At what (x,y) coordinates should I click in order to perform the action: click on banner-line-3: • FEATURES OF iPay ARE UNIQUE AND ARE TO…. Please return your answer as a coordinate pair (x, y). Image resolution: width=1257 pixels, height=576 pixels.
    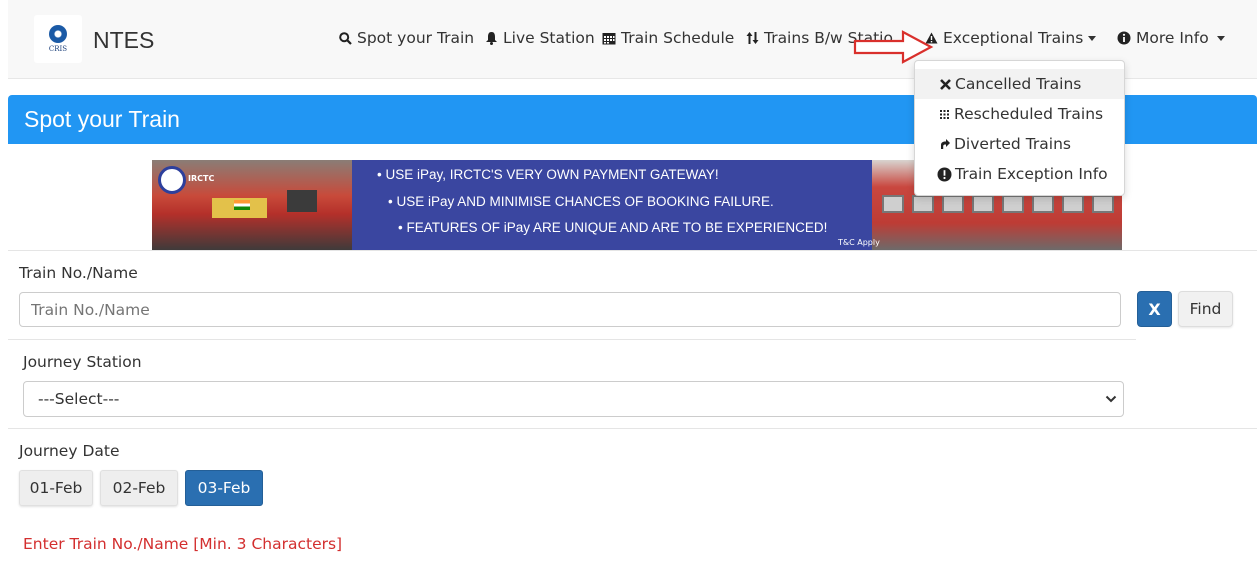
    Looking at the image, I should click on (613, 227).